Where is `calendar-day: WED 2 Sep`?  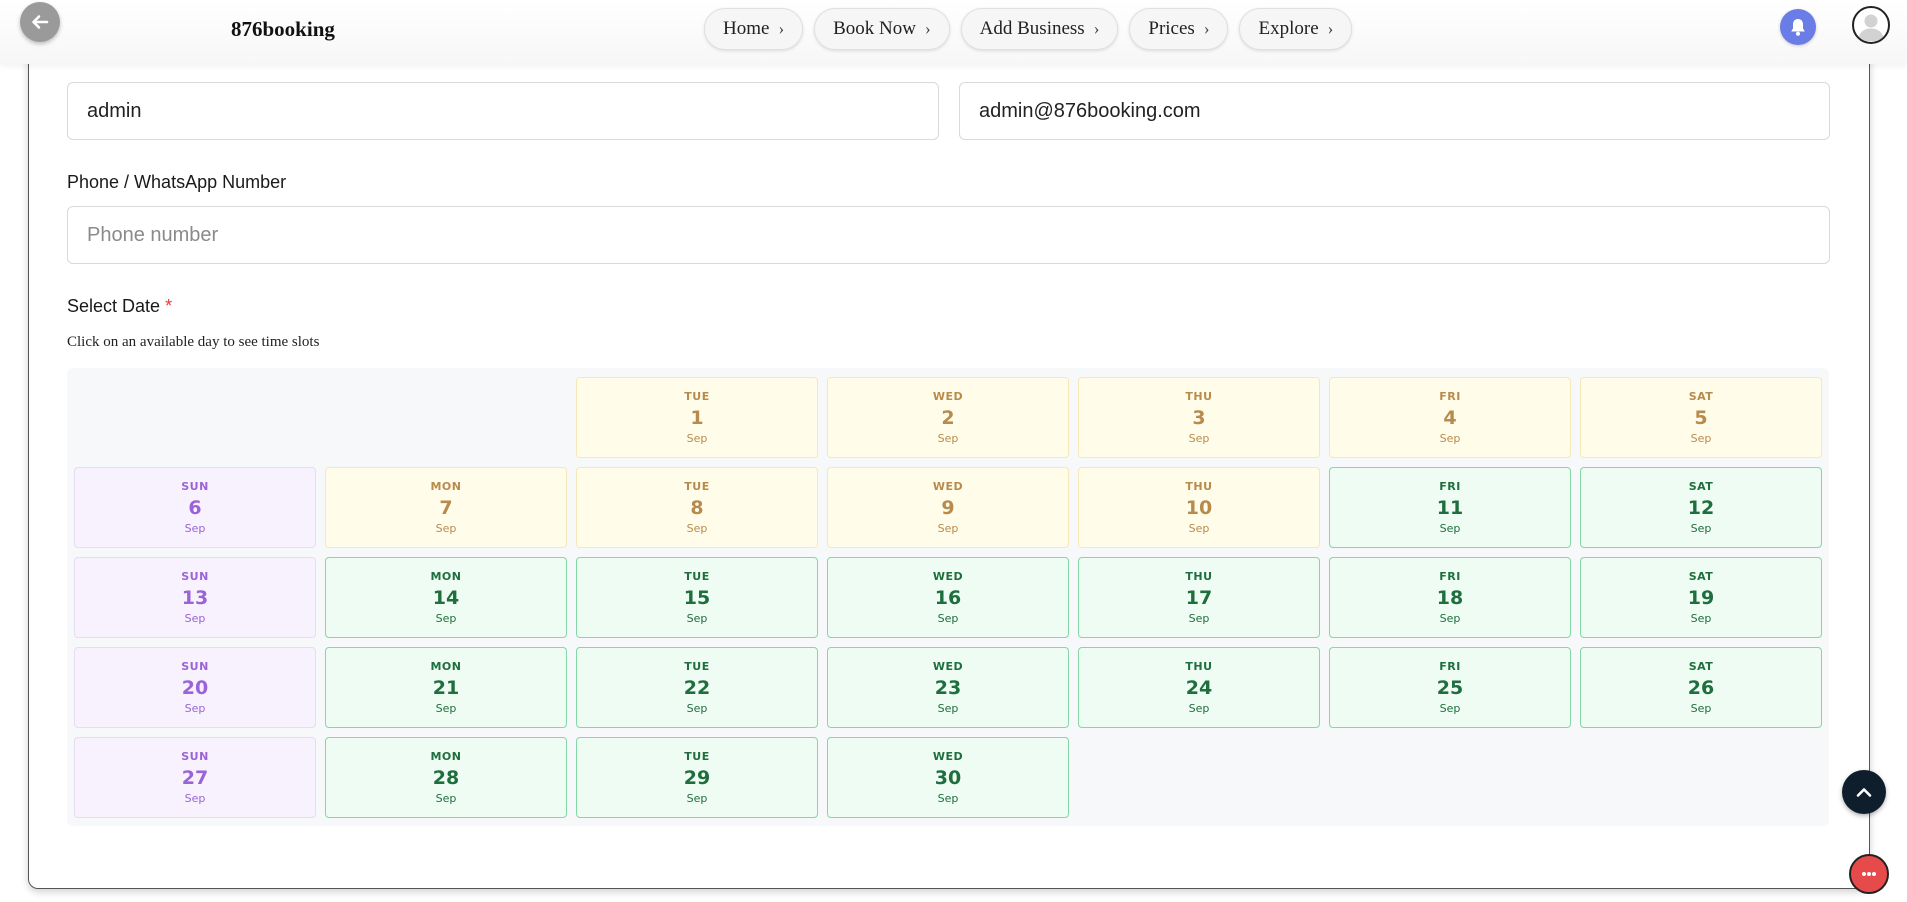
calendar-day: WED 2 Sep is located at coordinates (948, 417).